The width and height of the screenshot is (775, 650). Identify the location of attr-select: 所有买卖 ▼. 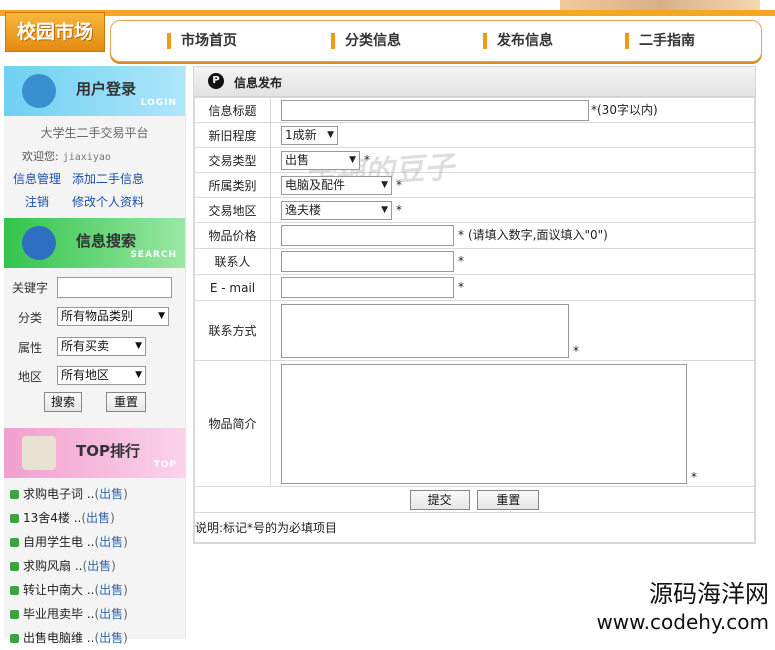
(101, 346).